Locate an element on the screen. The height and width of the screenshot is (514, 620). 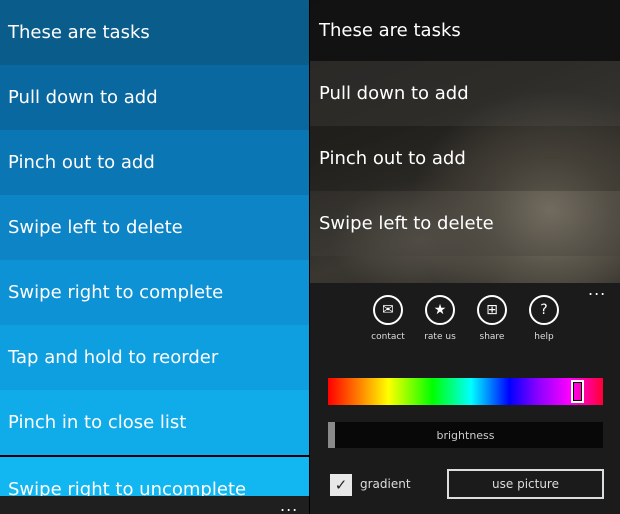
task-item: Tap and hold to reorder is located at coordinates (154, 357).